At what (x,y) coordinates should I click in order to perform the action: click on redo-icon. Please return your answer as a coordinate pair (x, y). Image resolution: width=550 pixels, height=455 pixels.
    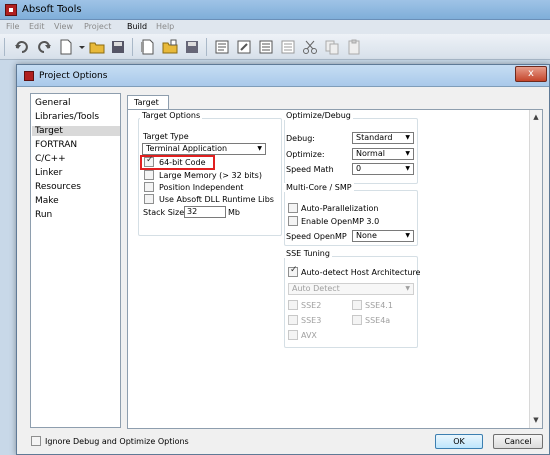
    Looking at the image, I should click on (44, 47).